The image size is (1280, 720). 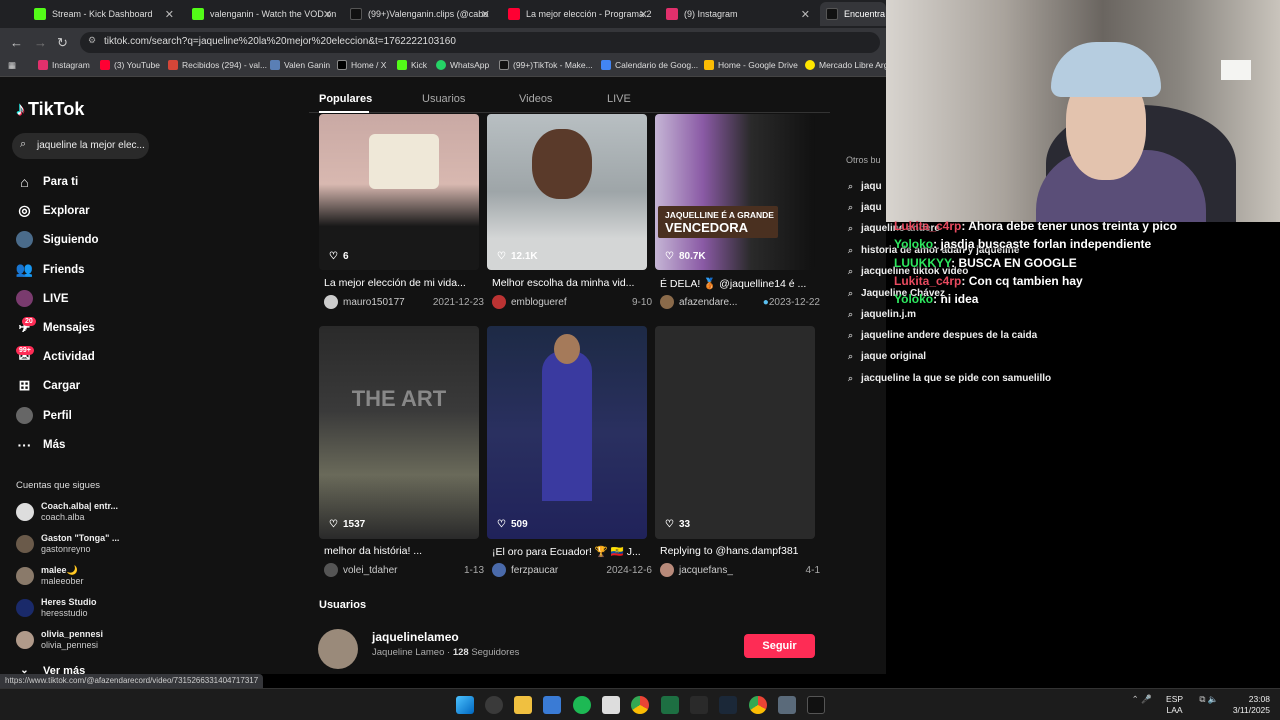 What do you see at coordinates (1208, 699) in the screenshot?
I see `network-volume-icon: ⧉ 🔈` at bounding box center [1208, 699].